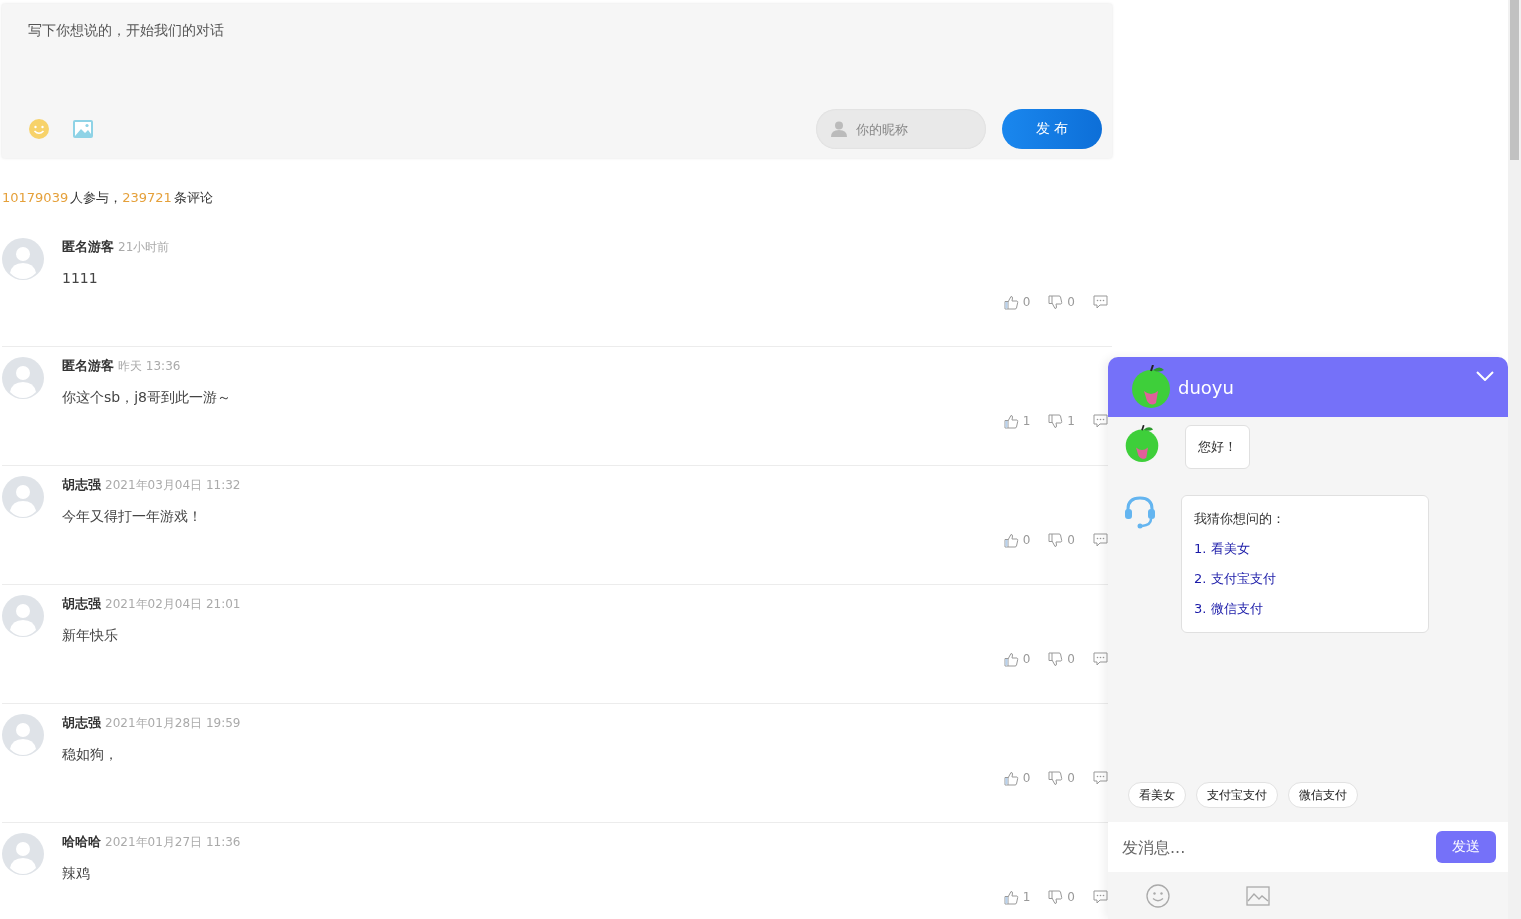  Describe the element at coordinates (1323, 795) in the screenshot. I see `quick-reply-chip: 微信支付` at that location.